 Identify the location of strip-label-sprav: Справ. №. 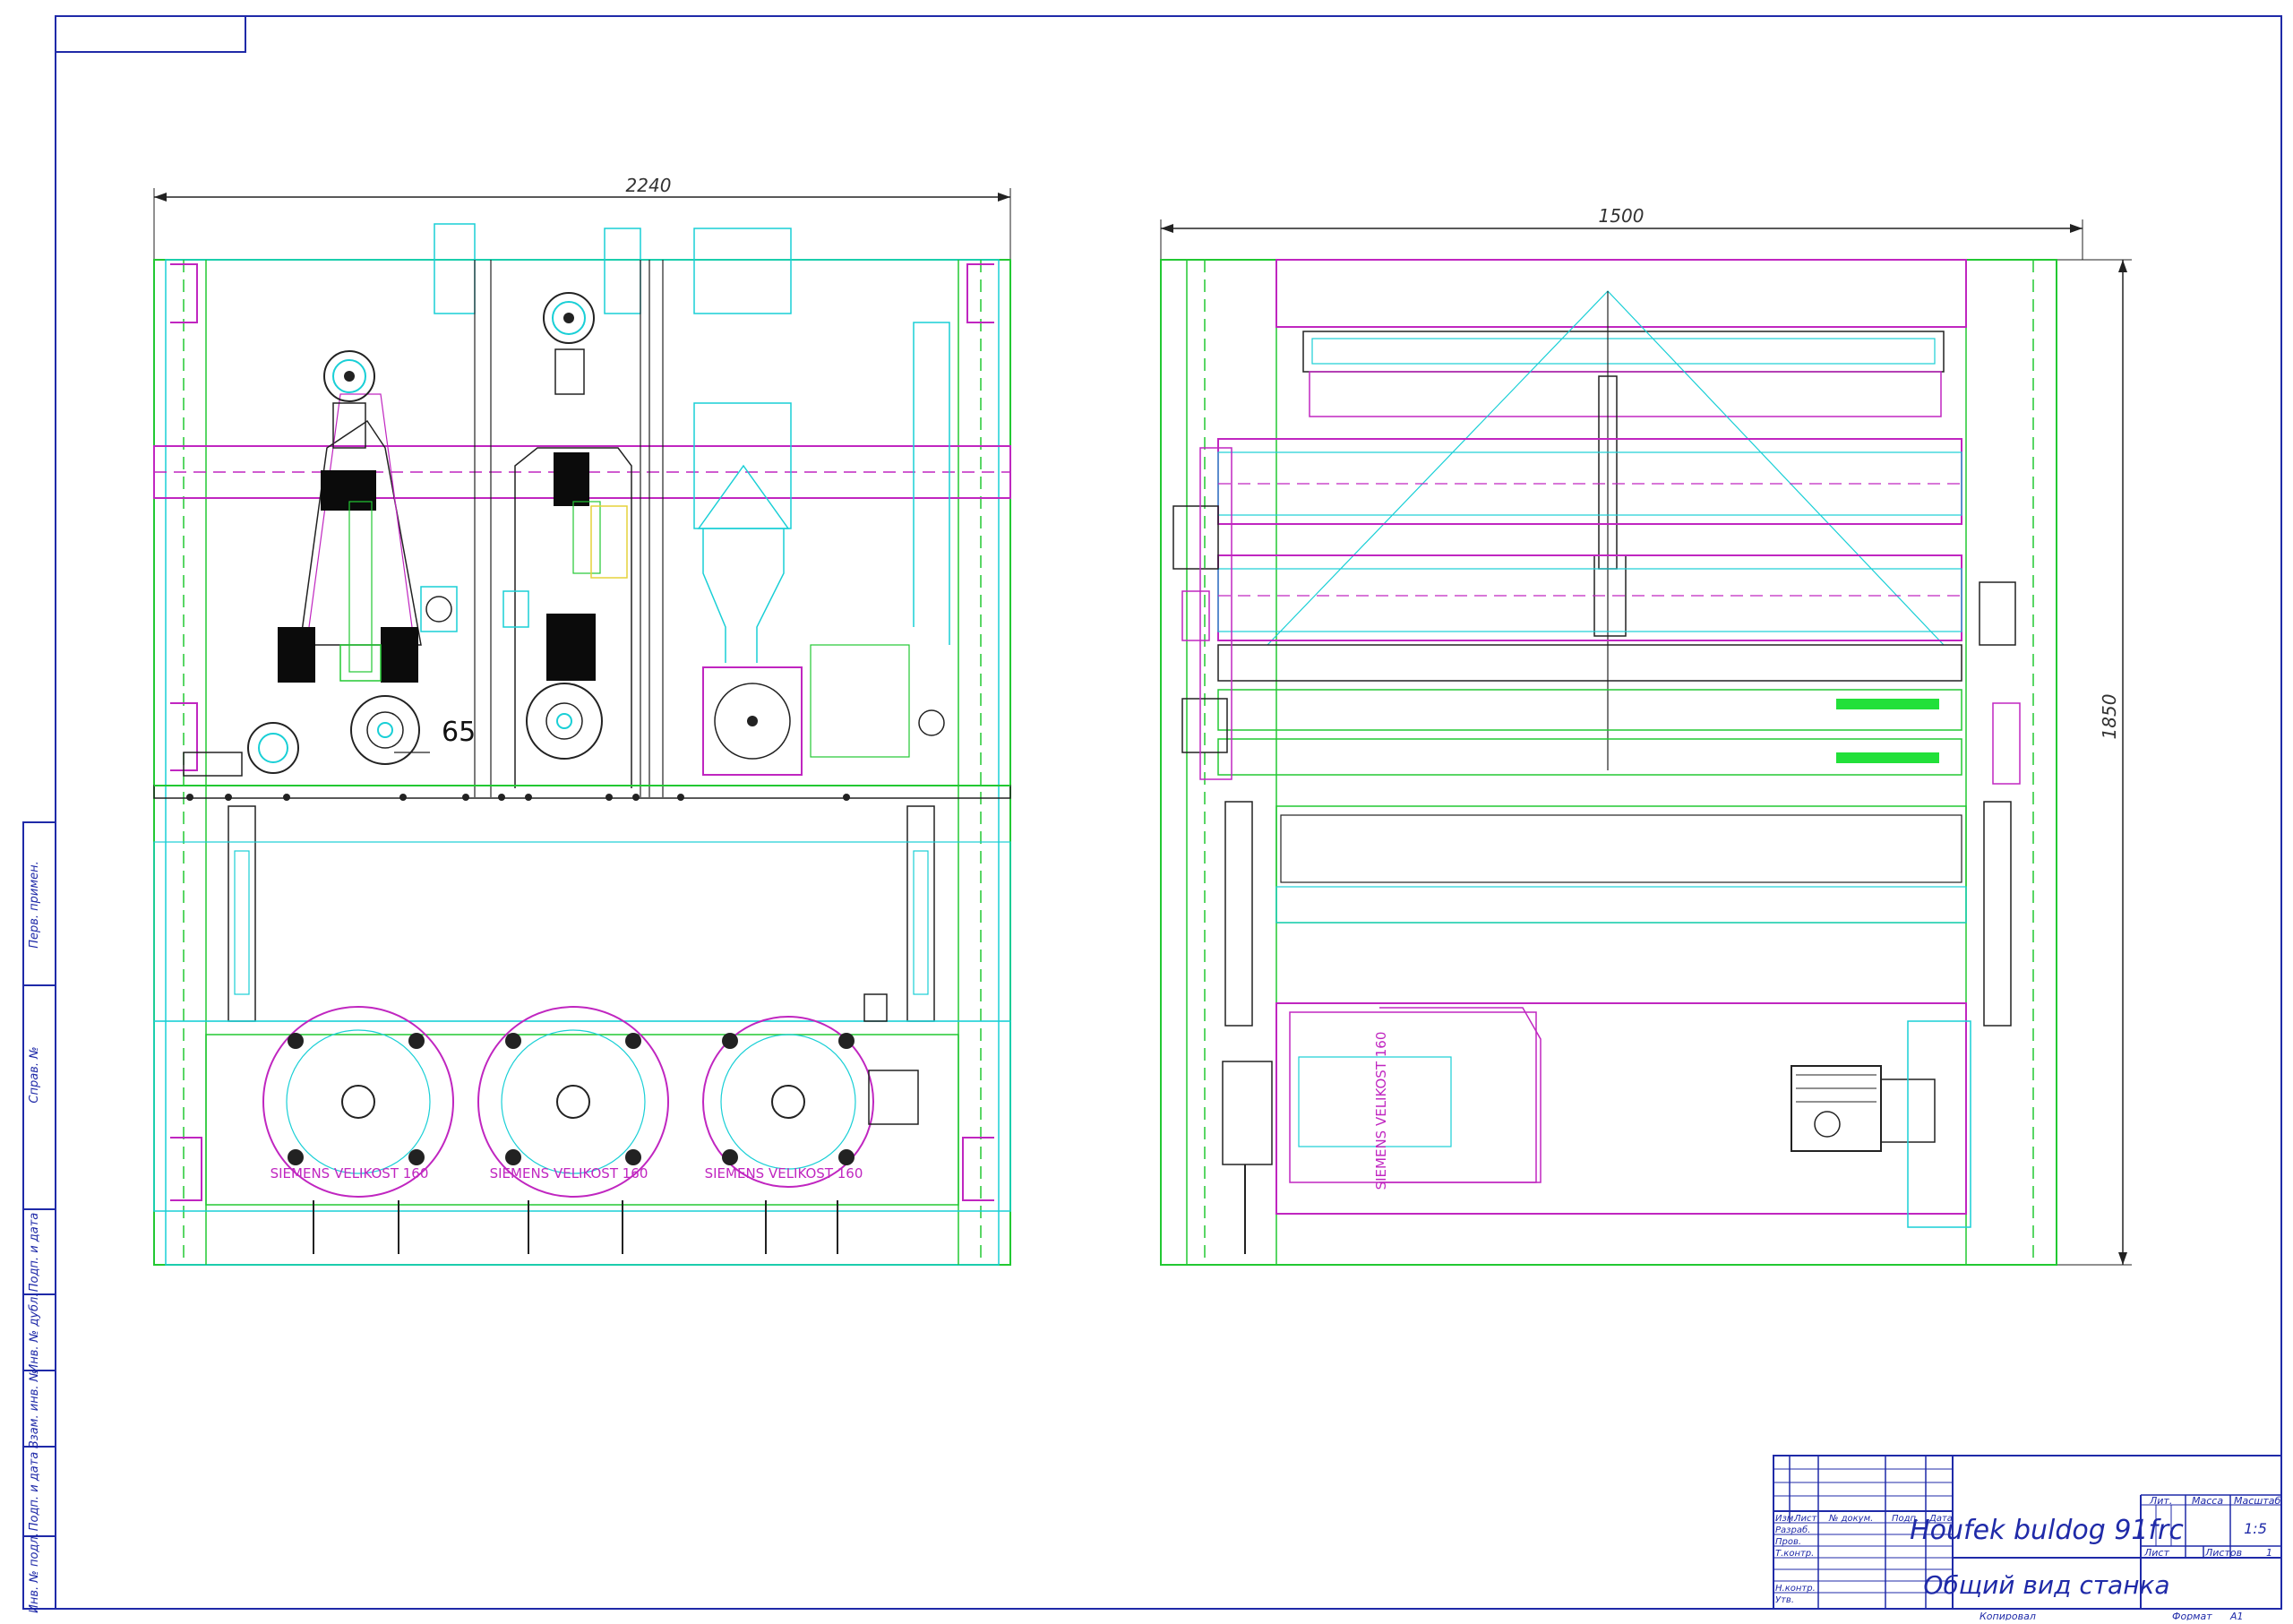
(34, 1074).